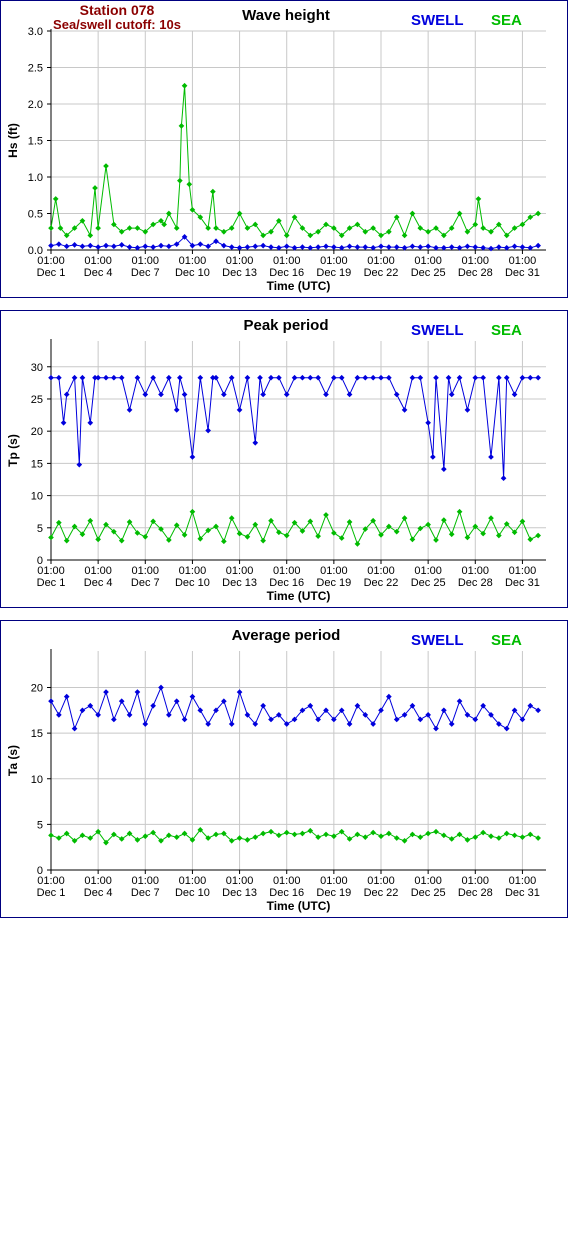  Describe the element at coordinates (35, 32) in the screenshot. I see `y-tick-label: 3.0` at that location.